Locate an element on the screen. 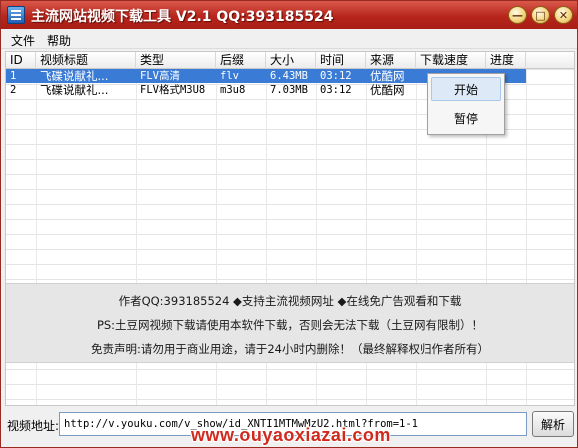 This screenshot has height=448, width=578. cell-ext: flv is located at coordinates (229, 76).